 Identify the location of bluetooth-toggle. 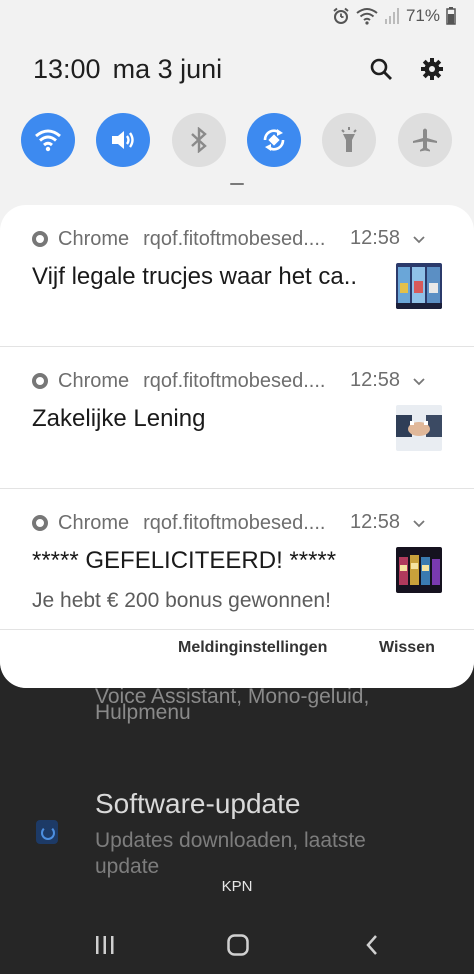
(199, 140).